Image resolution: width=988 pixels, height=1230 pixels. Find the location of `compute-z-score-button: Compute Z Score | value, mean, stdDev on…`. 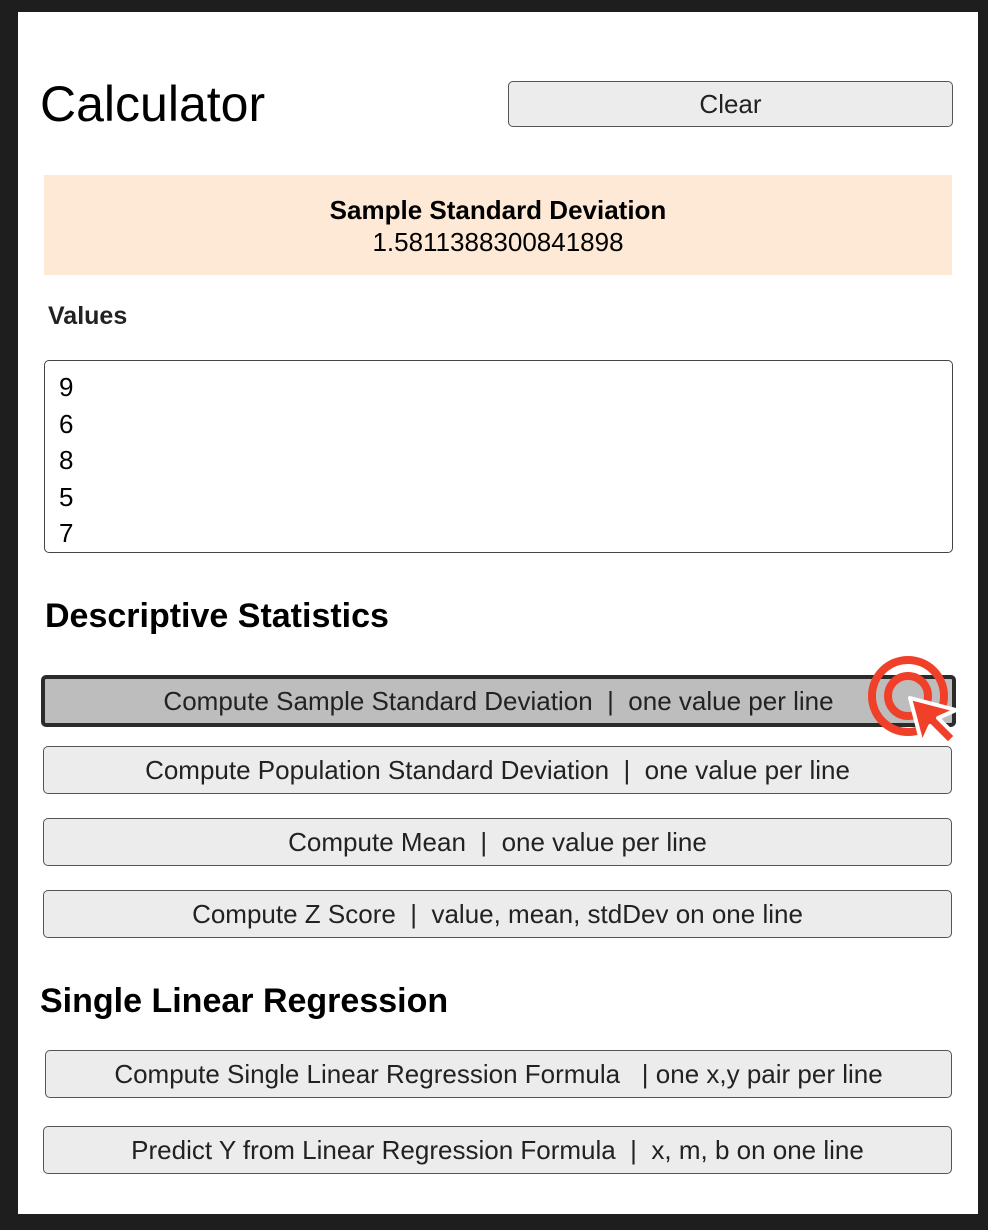

compute-z-score-button: Compute Z Score | value, mean, stdDev on… is located at coordinates (497, 914).